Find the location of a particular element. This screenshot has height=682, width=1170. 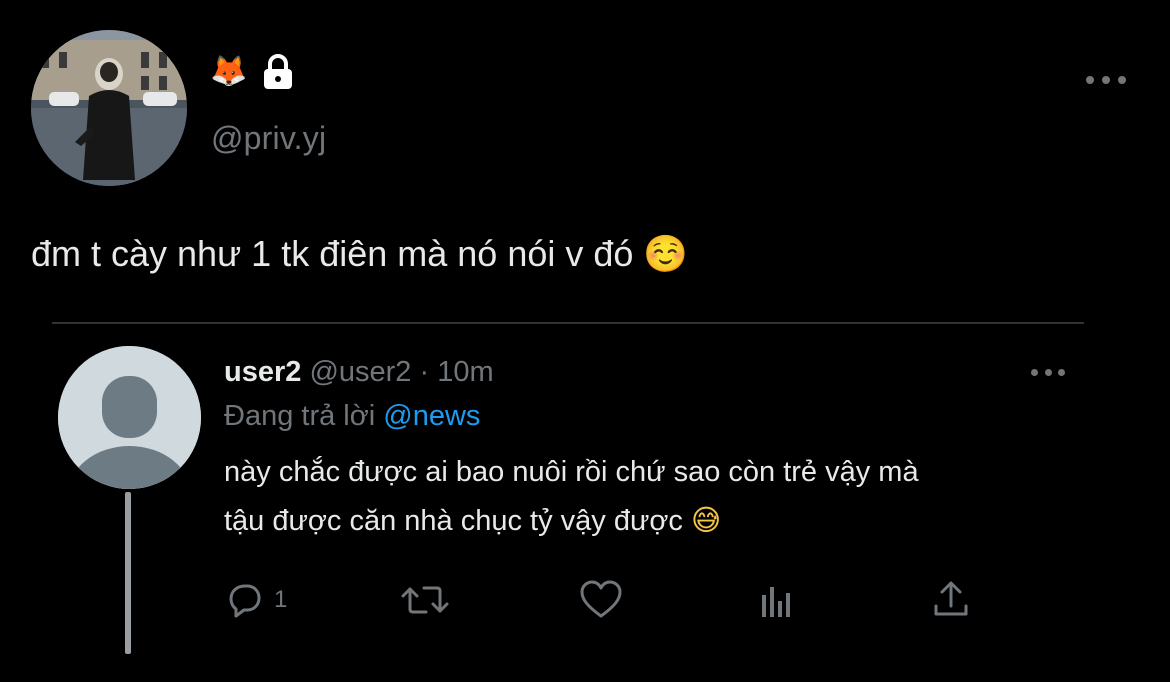

analytics-icon is located at coordinates (776, 602).